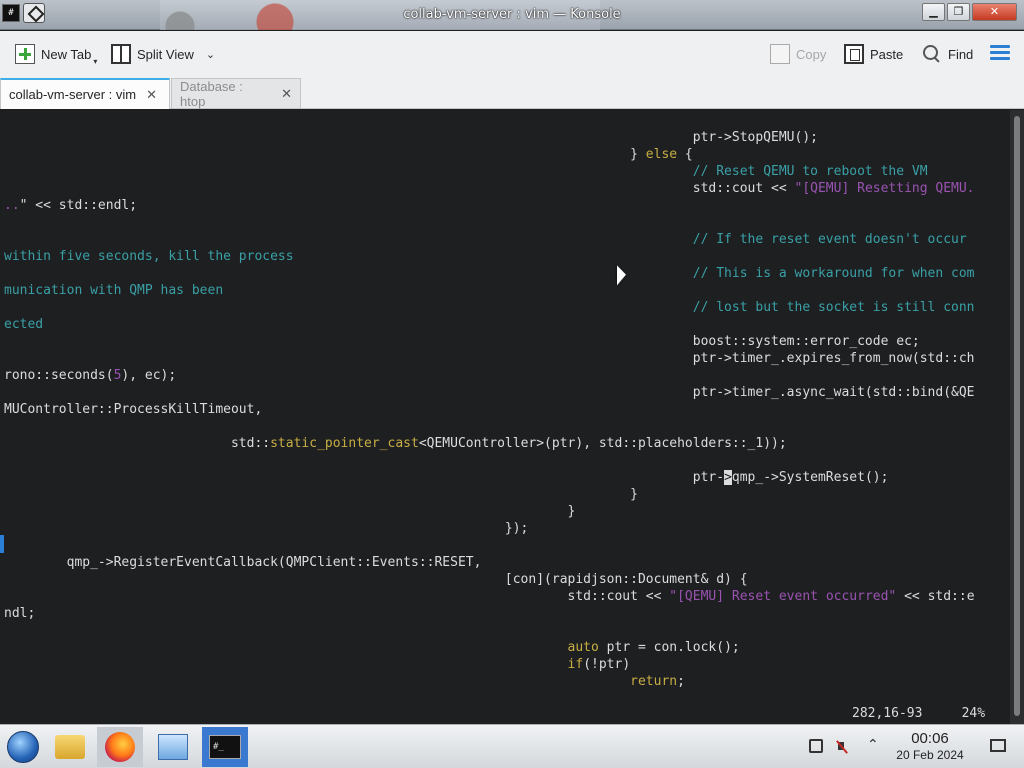 This screenshot has height=768, width=1024. What do you see at coordinates (489, 358) in the screenshot?
I see `code-line: ptr->timer_.expires_from_now(std::ch` at bounding box center [489, 358].